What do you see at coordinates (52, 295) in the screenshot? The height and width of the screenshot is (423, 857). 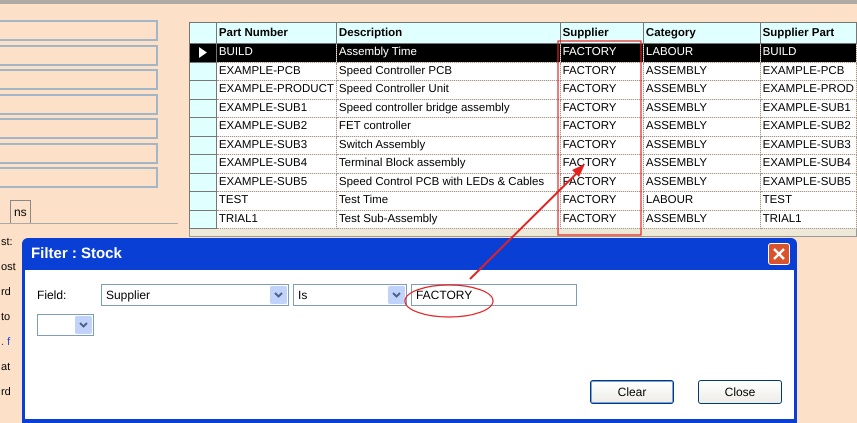 I see `field-label: Field:` at bounding box center [52, 295].